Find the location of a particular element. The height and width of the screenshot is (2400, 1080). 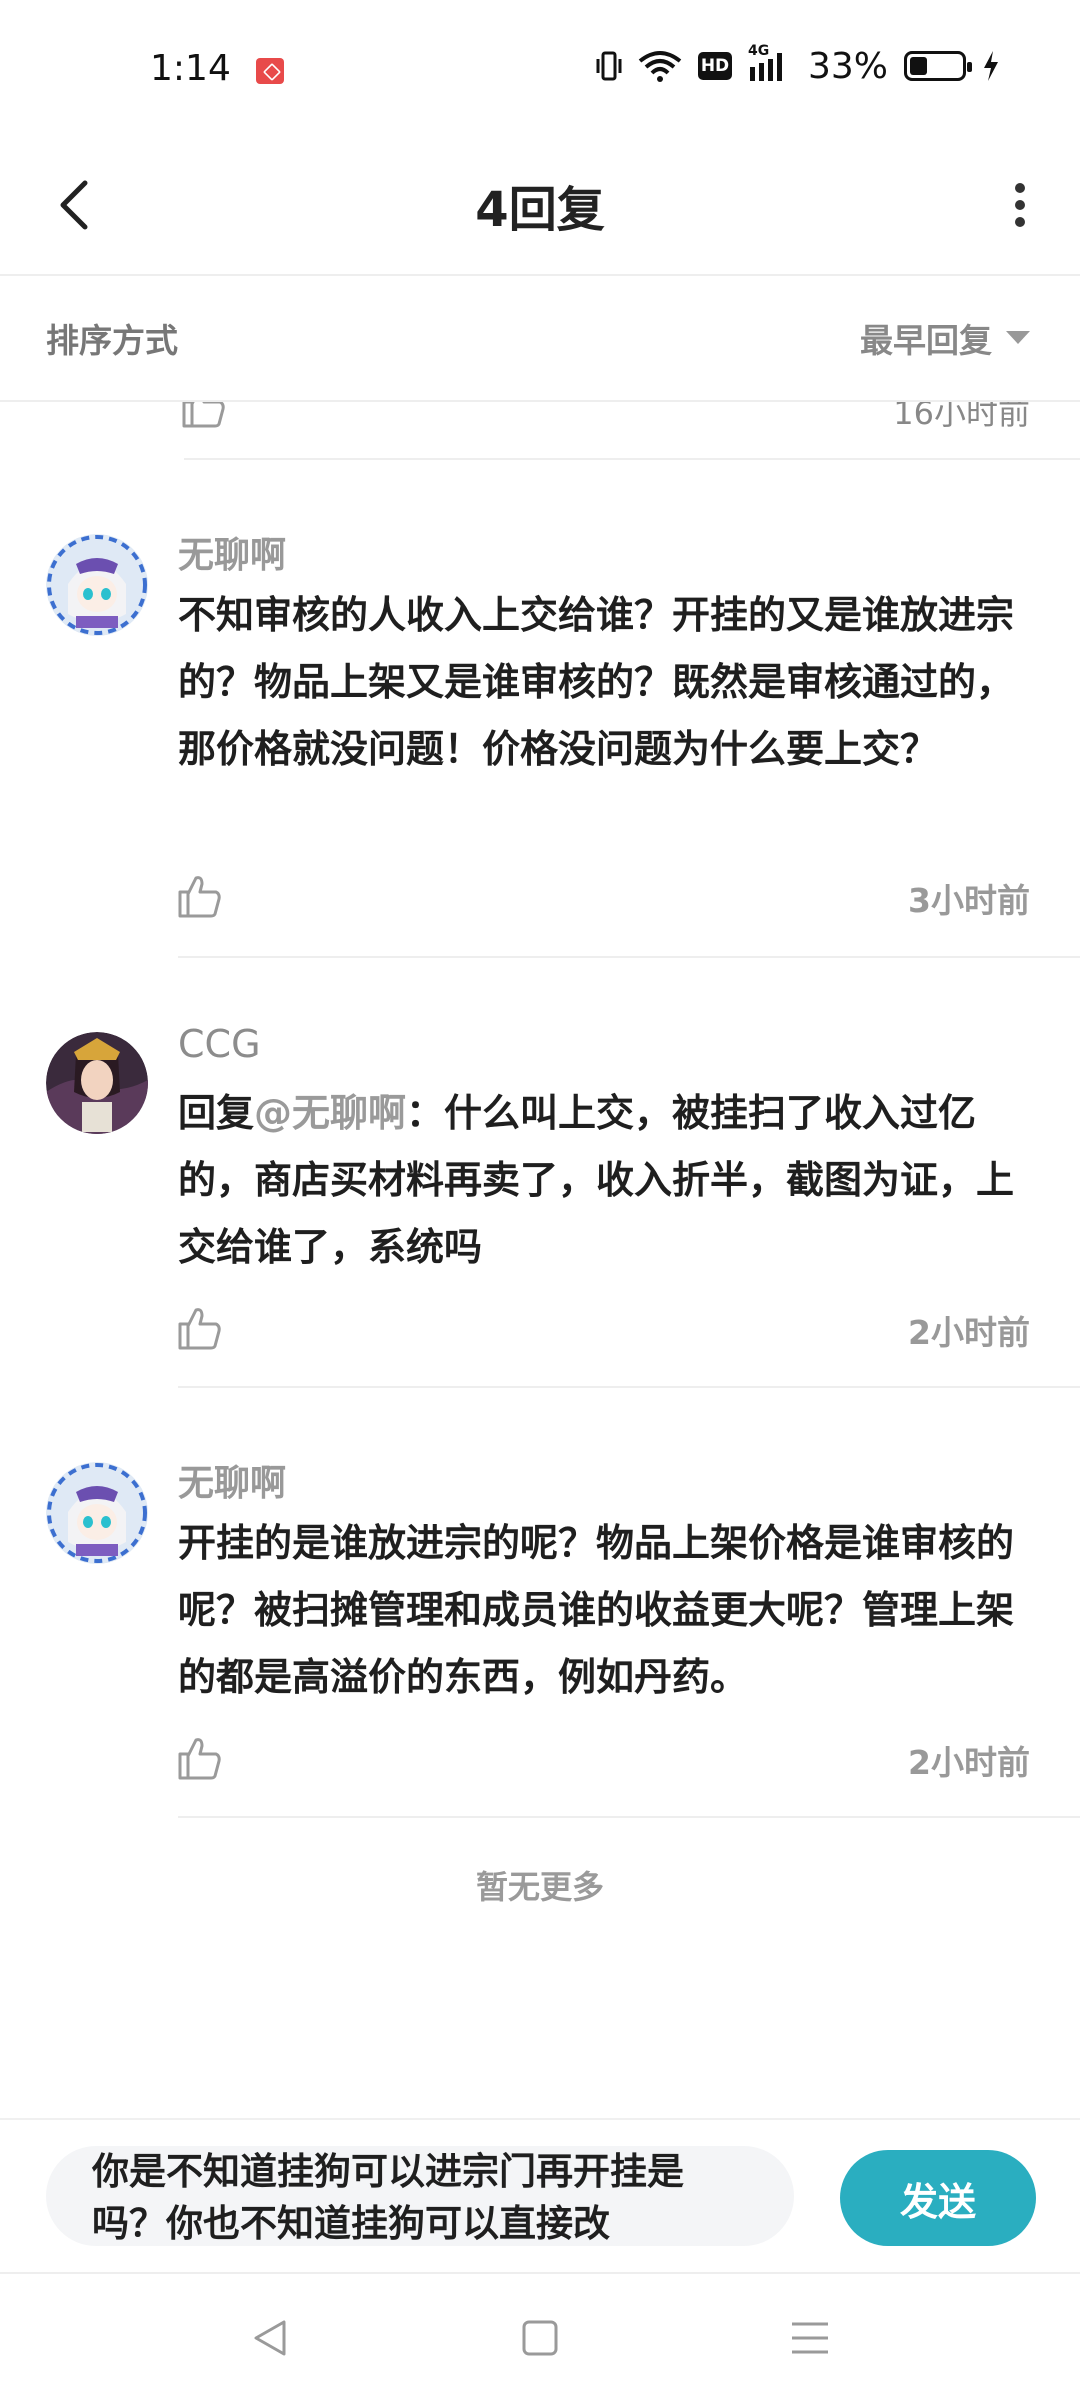

reply-input-bar: 你是不知道挂狗可以进宗门再开挂是吗？你也不知道挂狗可以直接改 发送 is located at coordinates (540, 2194).